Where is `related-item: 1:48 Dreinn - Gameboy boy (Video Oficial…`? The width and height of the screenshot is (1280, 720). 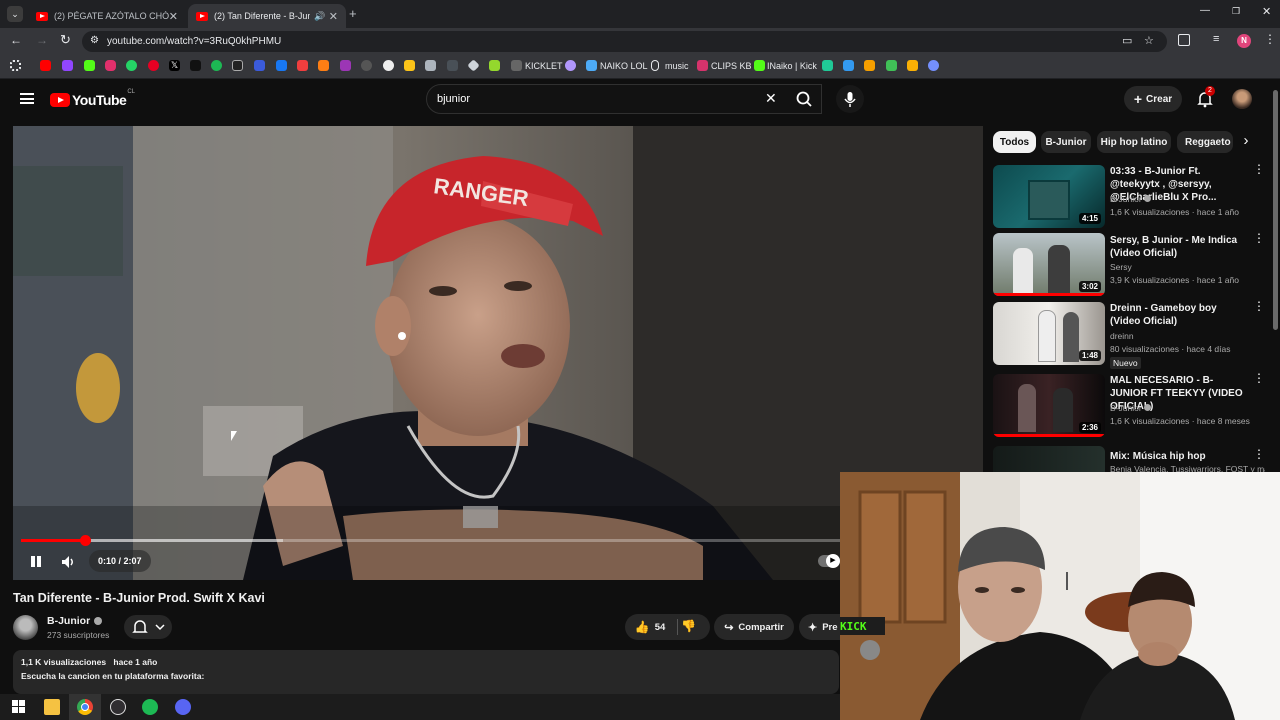 related-item: 1:48 Dreinn - Gameboy boy (Video Oficial… is located at coordinates (1129, 334).